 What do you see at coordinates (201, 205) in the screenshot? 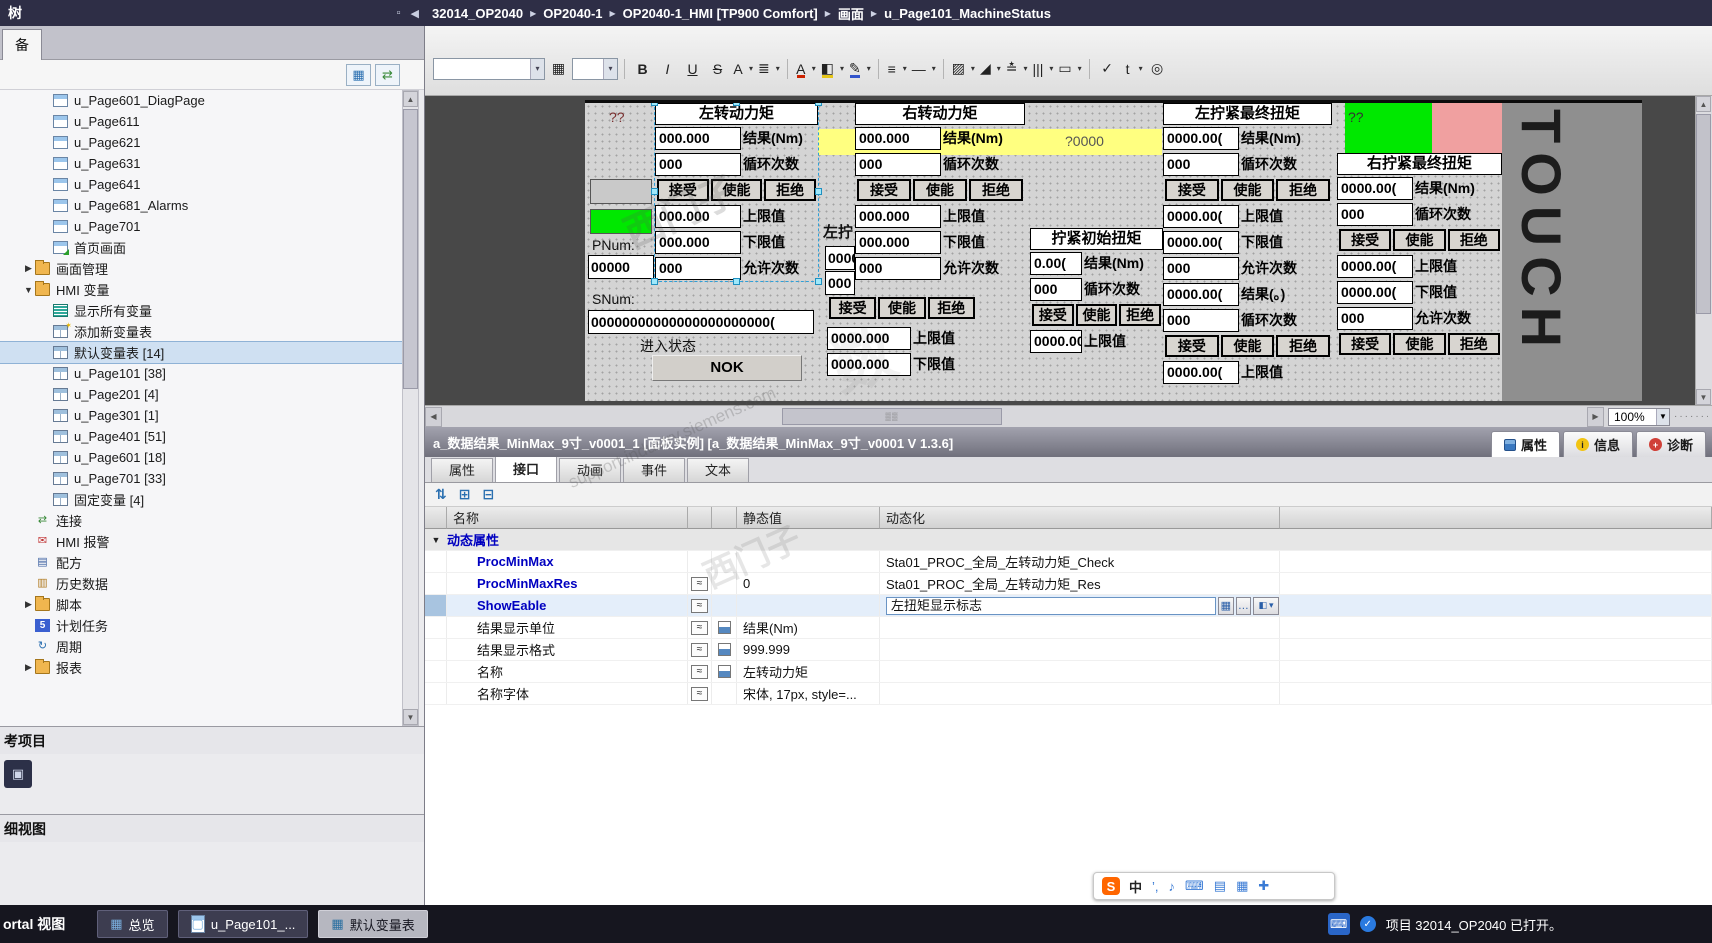
I see `tree-item: u_Page681_Alarms` at bounding box center [201, 205].